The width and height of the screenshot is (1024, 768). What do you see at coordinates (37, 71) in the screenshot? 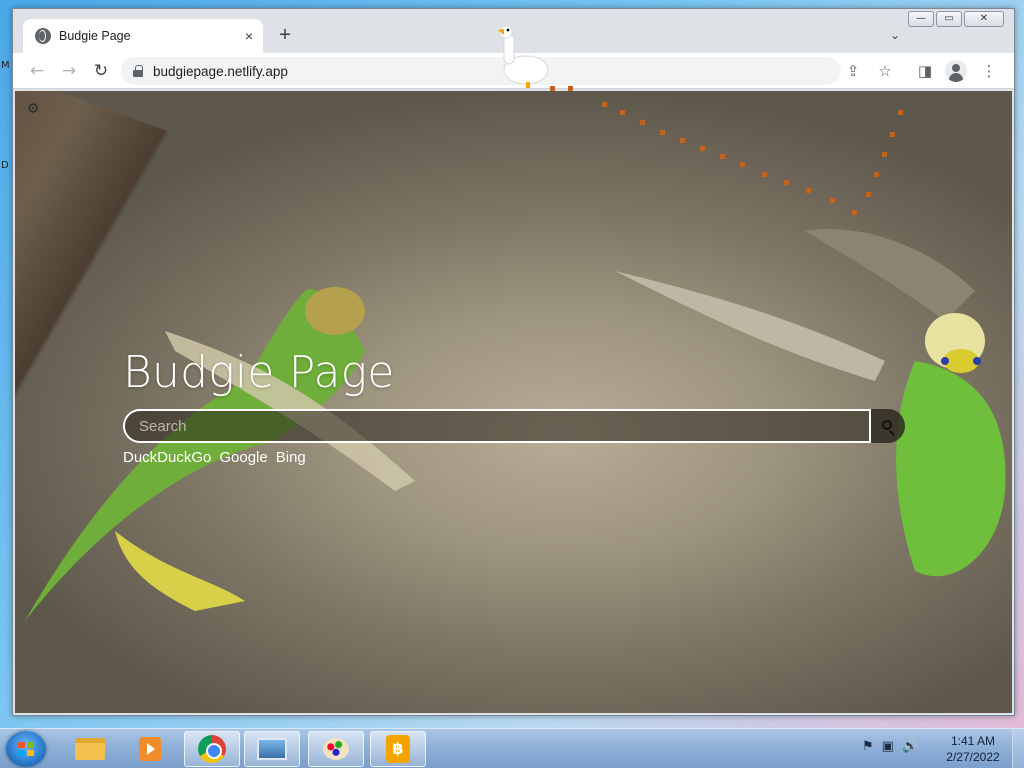
I see `back-button: ←` at bounding box center [37, 71].